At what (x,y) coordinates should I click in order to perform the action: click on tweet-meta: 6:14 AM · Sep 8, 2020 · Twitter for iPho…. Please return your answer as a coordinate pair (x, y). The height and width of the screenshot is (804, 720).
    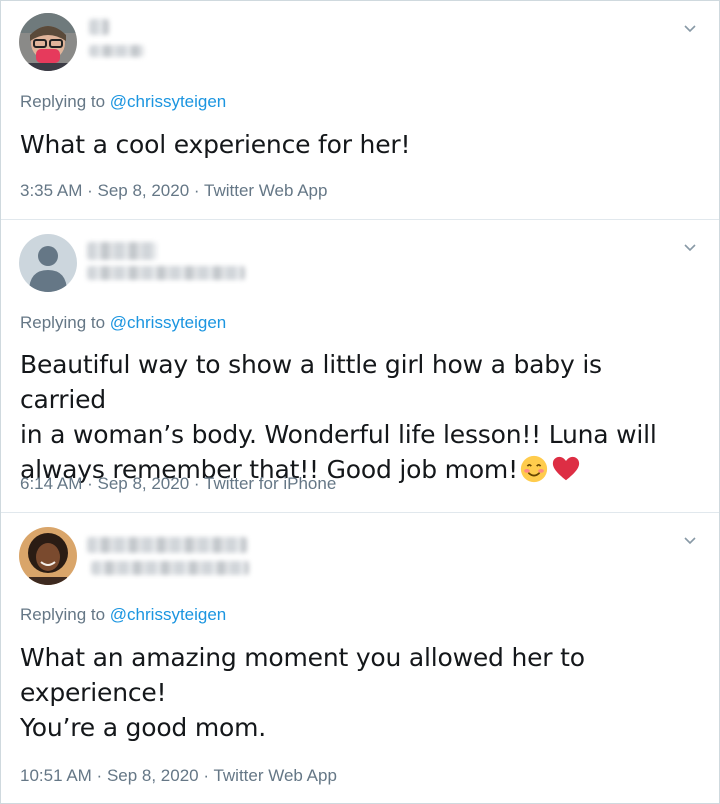
    Looking at the image, I should click on (178, 484).